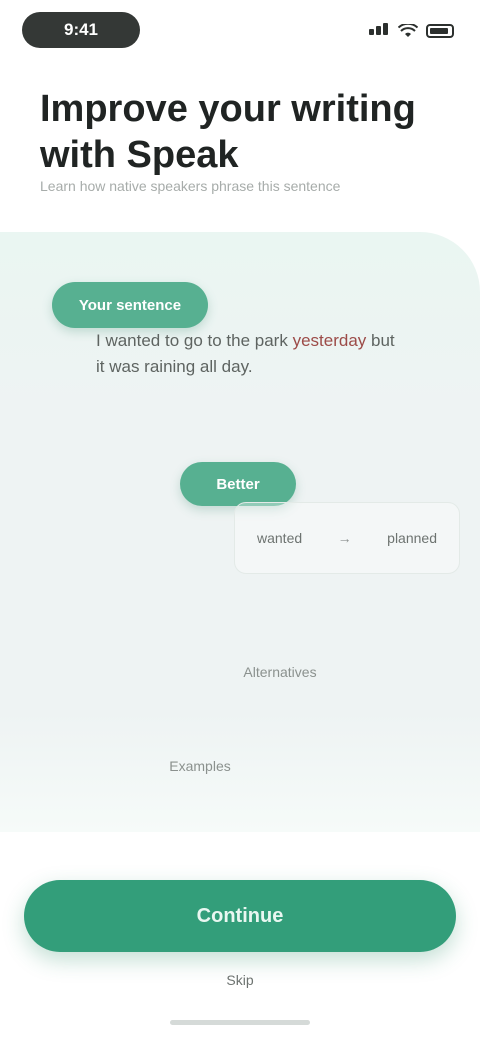  Describe the element at coordinates (440, 31) in the screenshot. I see `battery-icon` at that location.